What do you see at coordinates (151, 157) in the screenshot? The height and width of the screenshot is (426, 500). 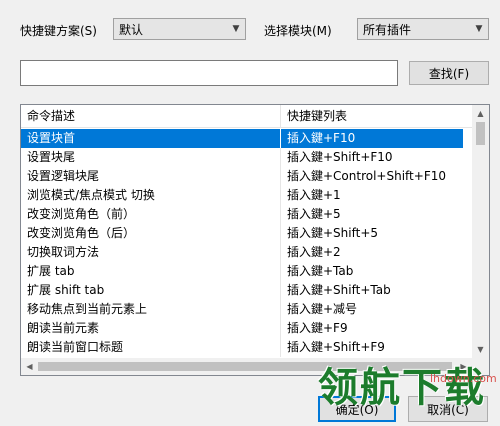 I see `command-cell: 设置块尾` at bounding box center [151, 157].